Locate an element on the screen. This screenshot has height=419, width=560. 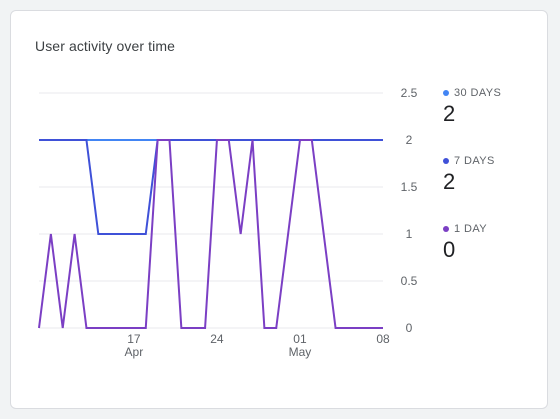
x-tick-sublabel: May is located at coordinates (300, 352).